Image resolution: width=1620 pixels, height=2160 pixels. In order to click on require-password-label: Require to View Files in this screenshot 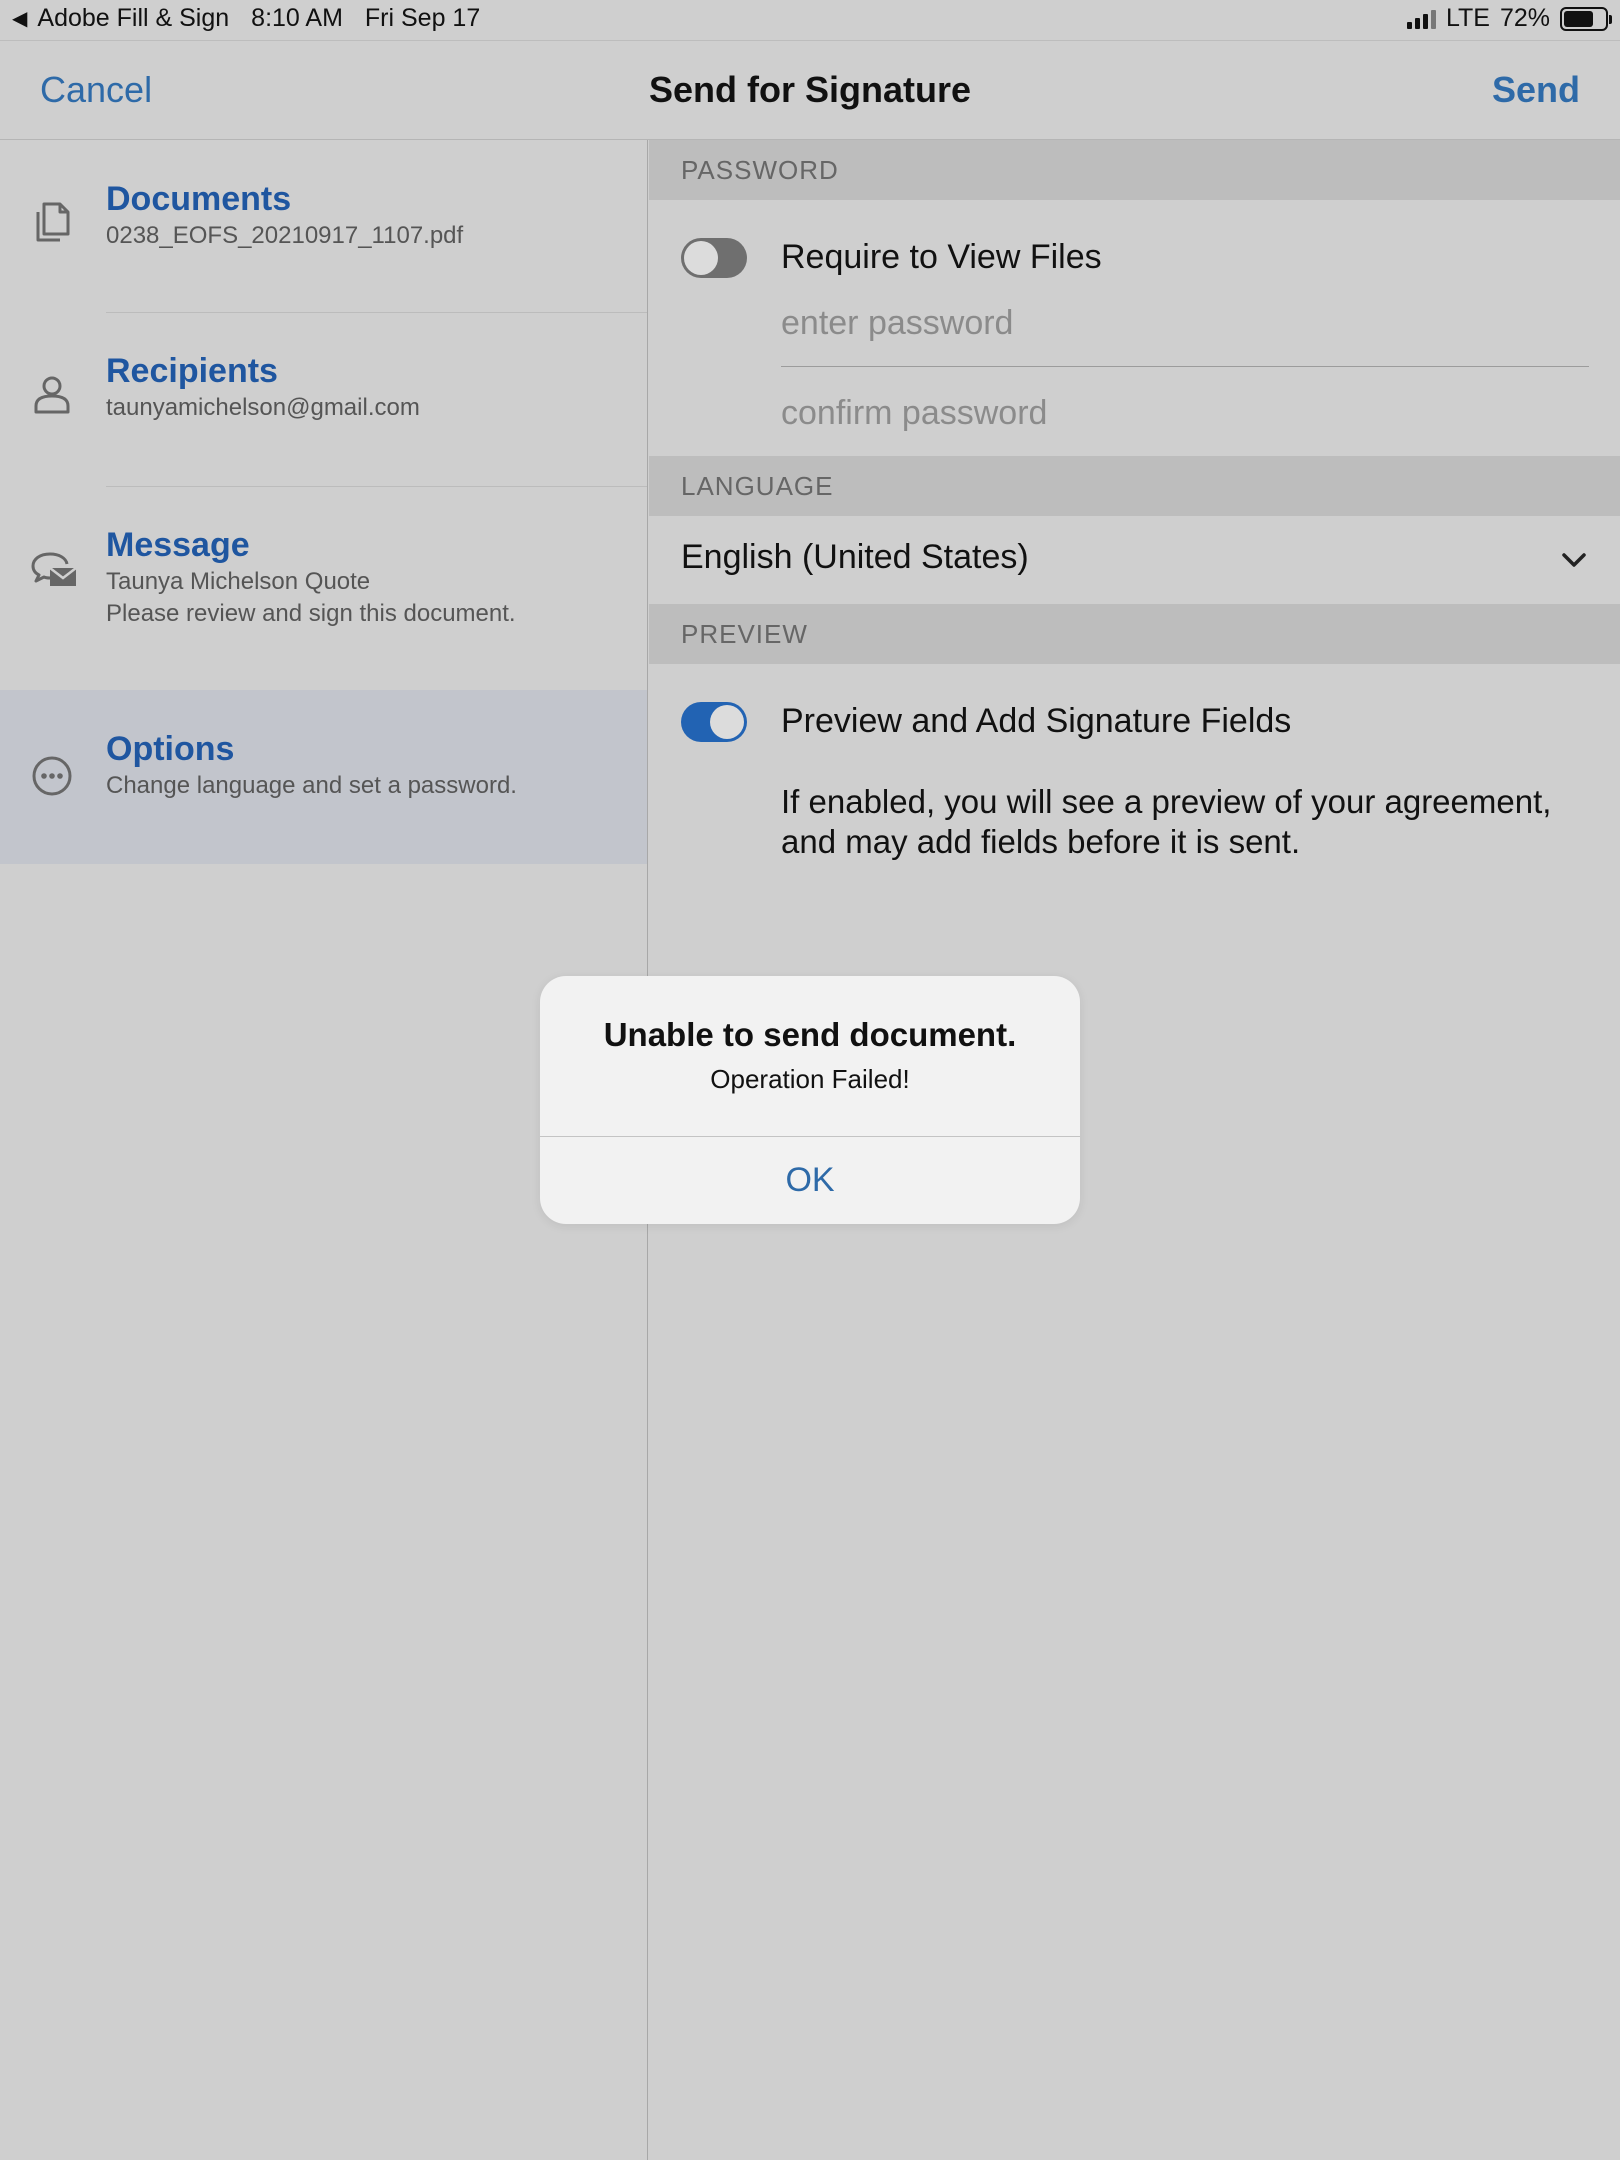, I will do `click(941, 257)`.